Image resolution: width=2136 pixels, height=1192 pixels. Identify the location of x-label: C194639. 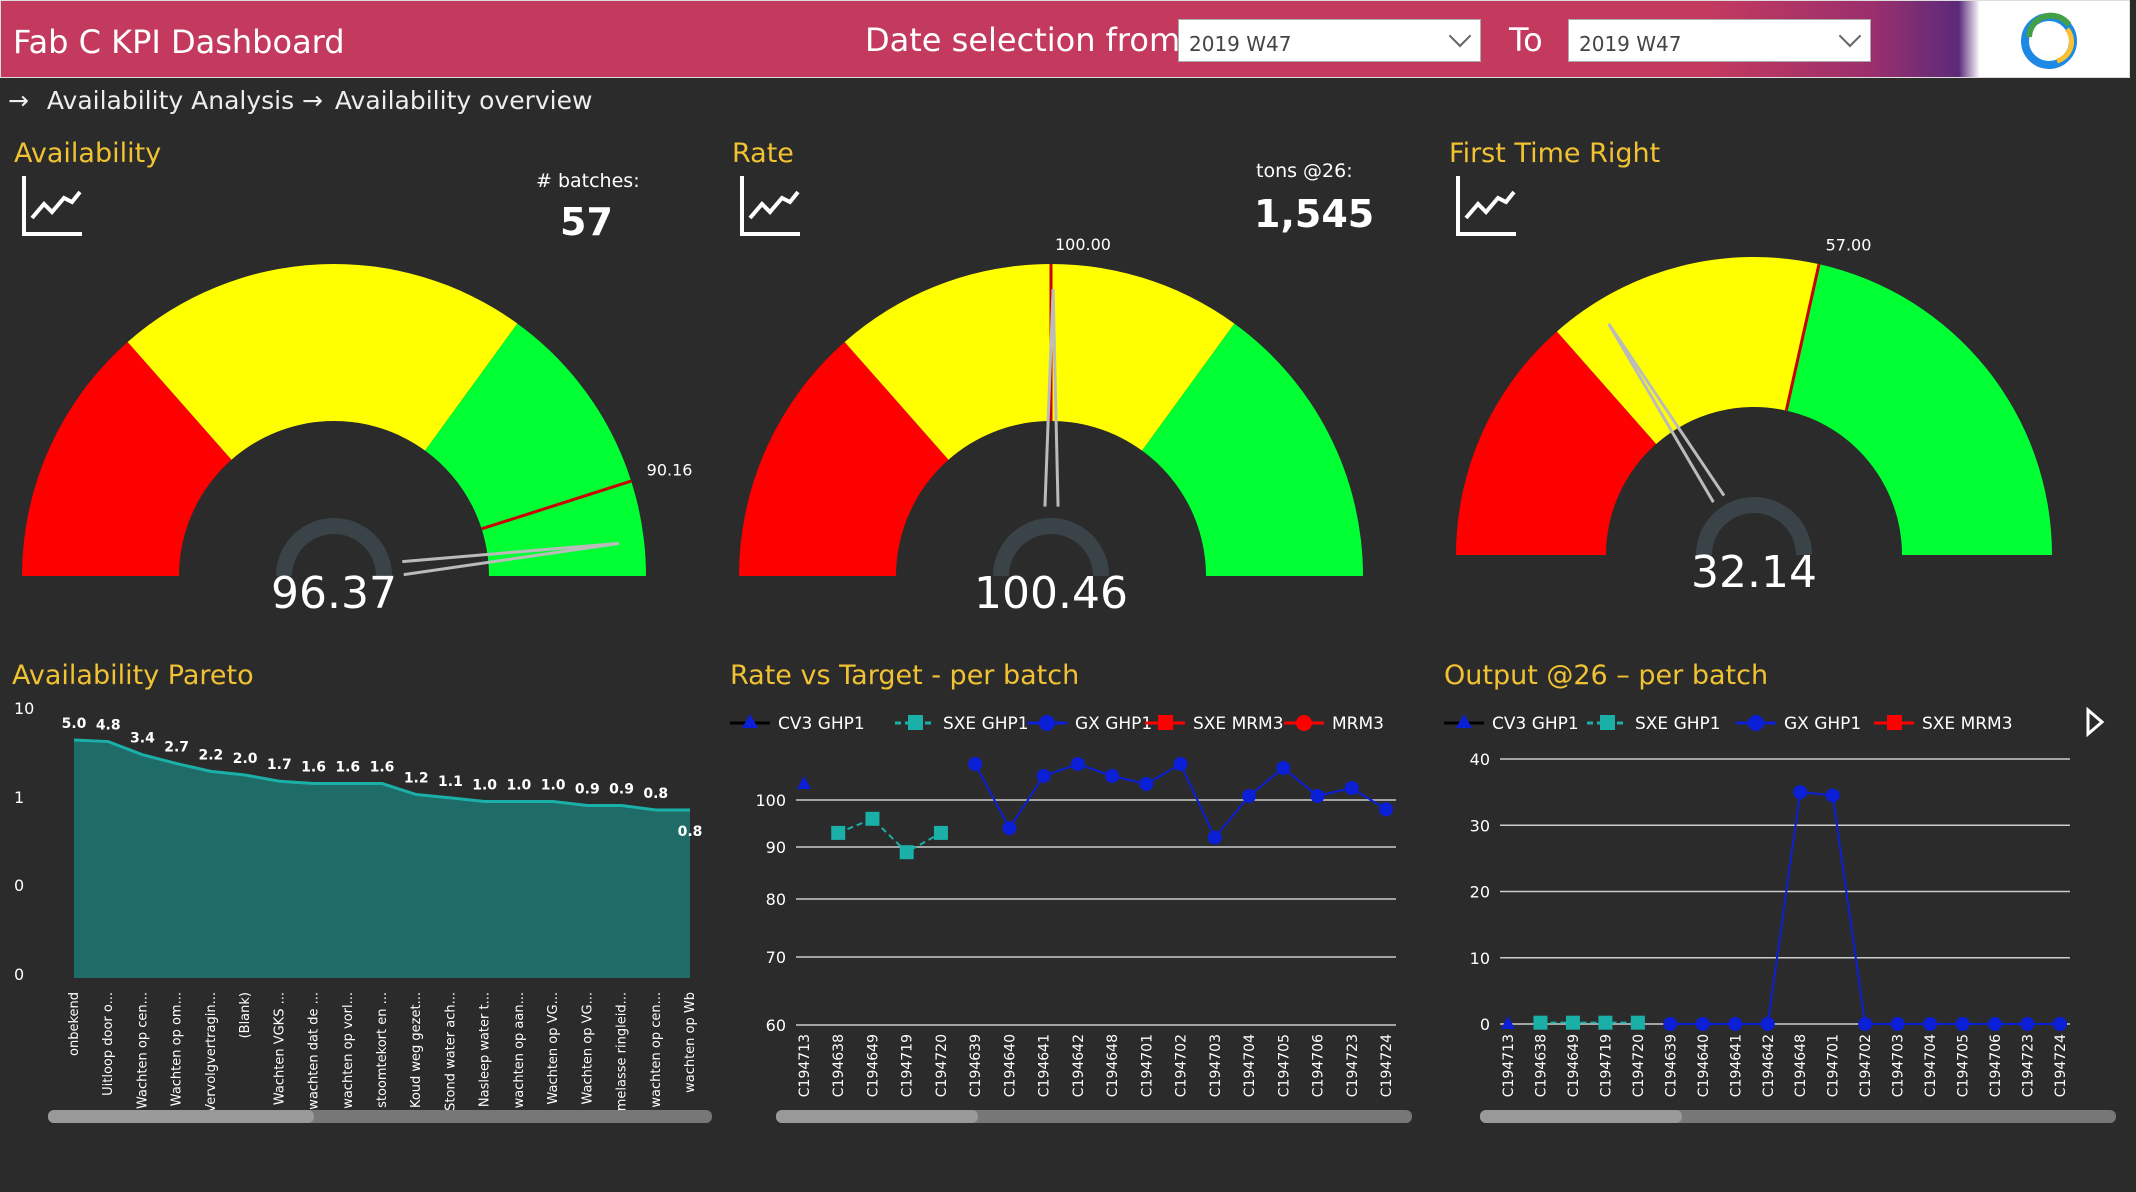
(976, 1065).